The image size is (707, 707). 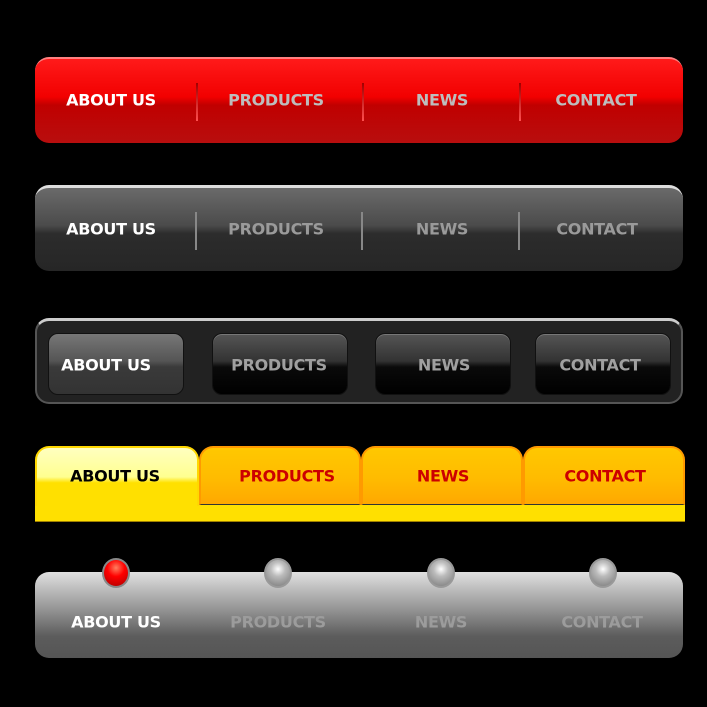 I want to click on nav-label: PRODUCTS, so click(x=279, y=365).